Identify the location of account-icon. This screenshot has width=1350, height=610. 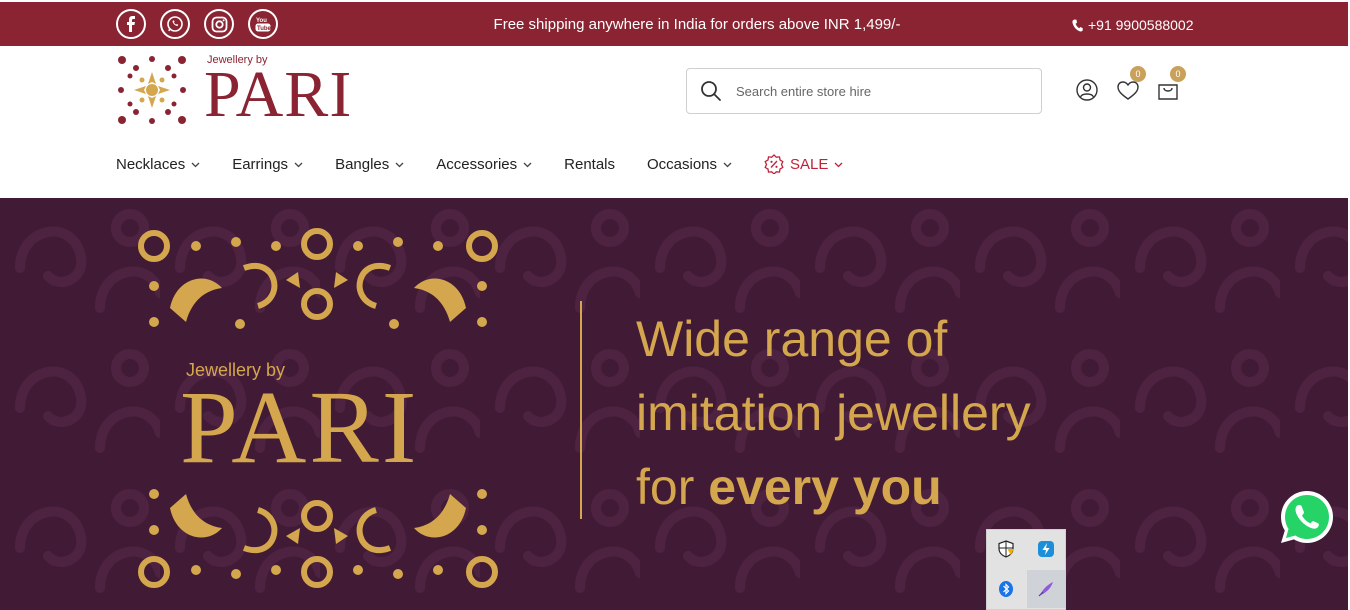
(1087, 90).